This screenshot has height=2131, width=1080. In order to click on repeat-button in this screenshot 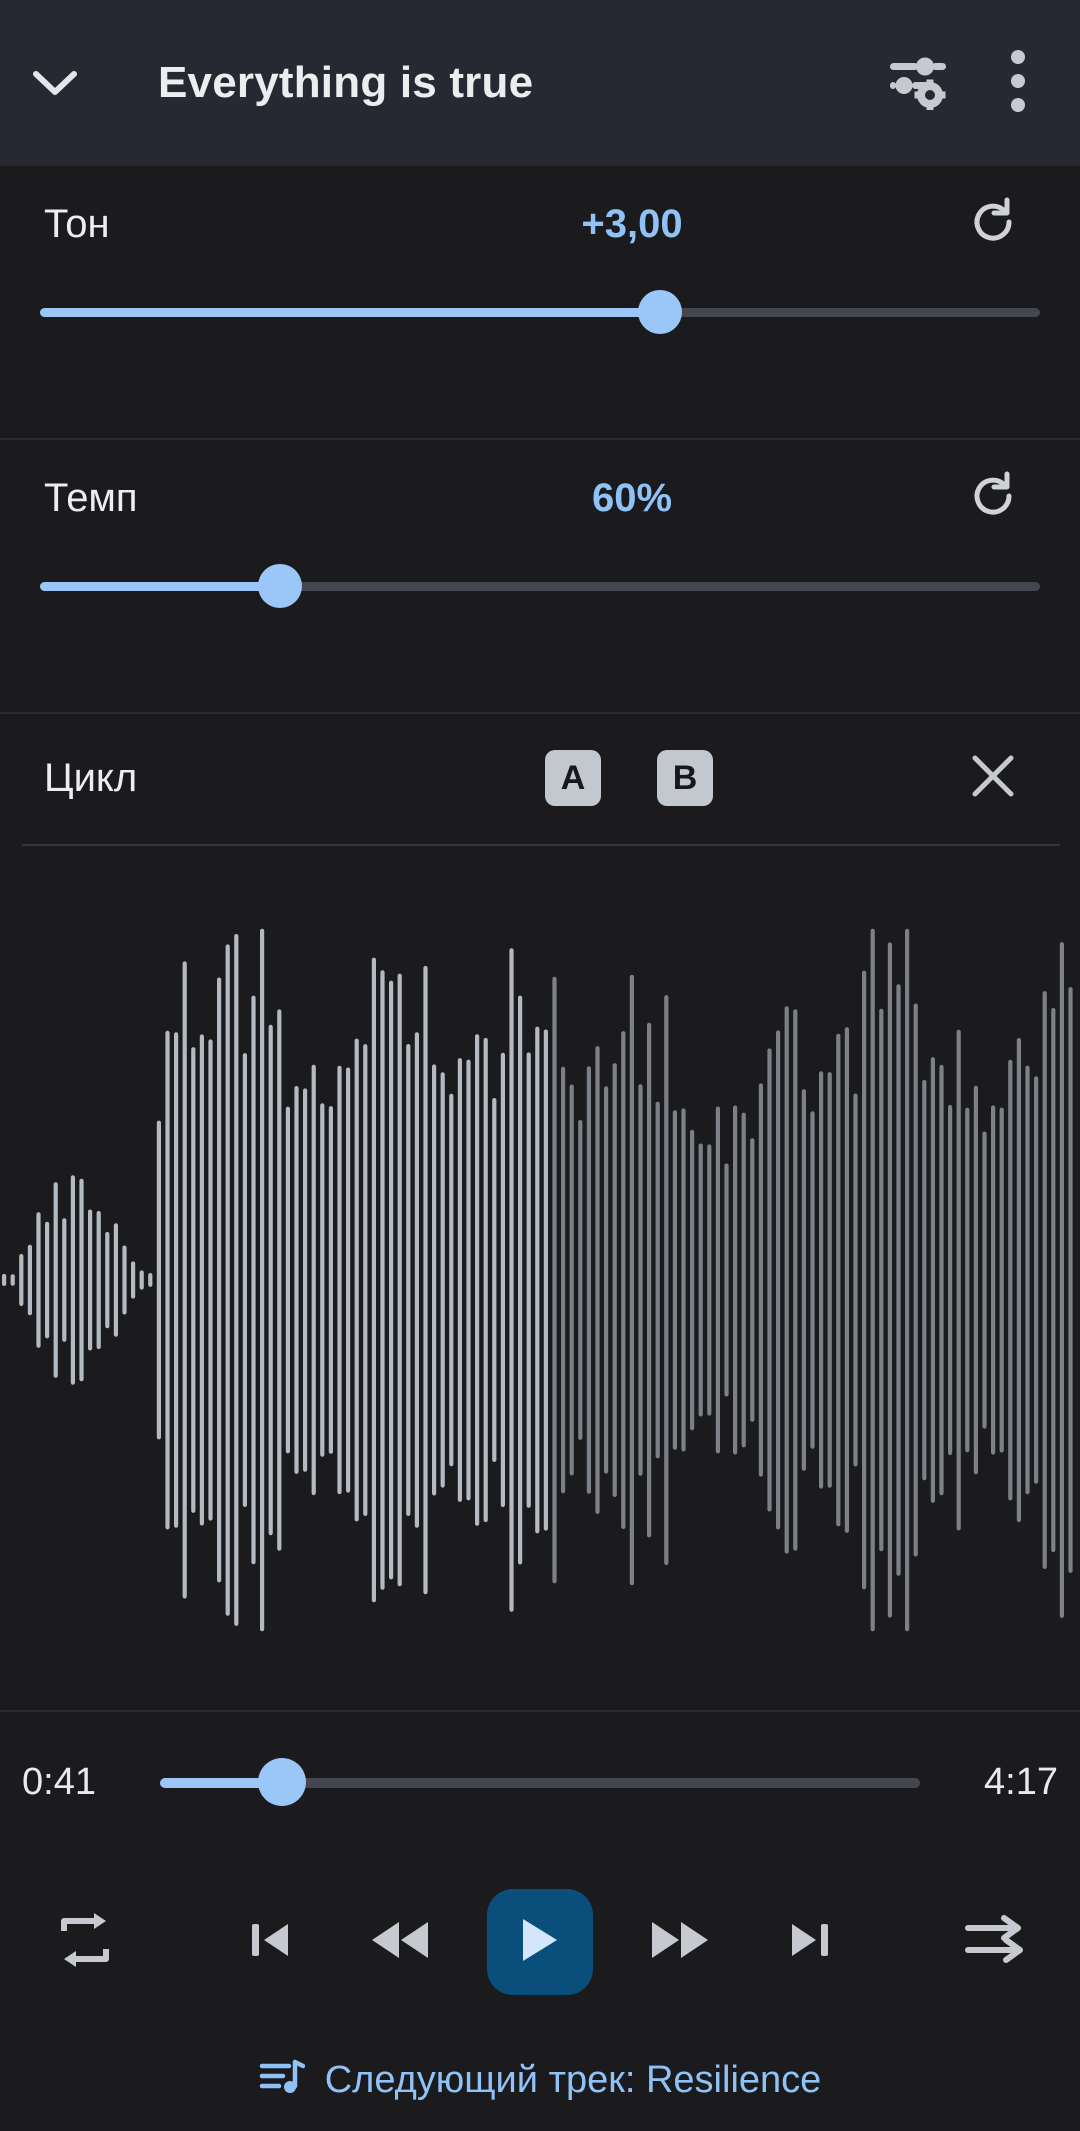, I will do `click(85, 1942)`.